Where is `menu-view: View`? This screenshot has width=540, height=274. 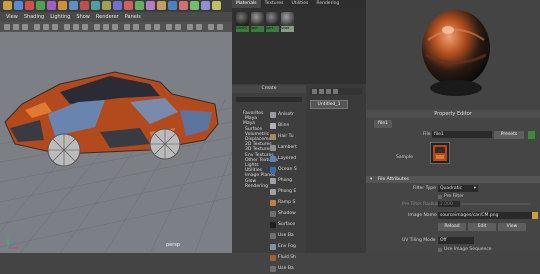
menu-view: View is located at coordinates (12, 17).